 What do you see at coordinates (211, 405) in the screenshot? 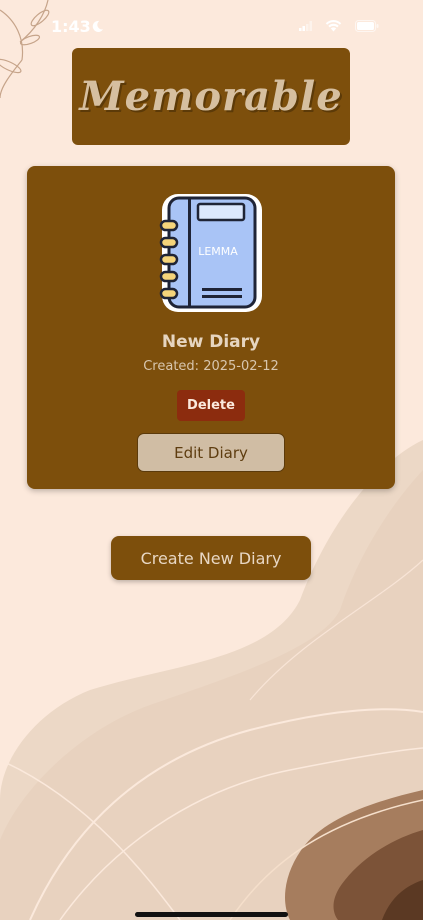
I see `delete-button: Delete` at bounding box center [211, 405].